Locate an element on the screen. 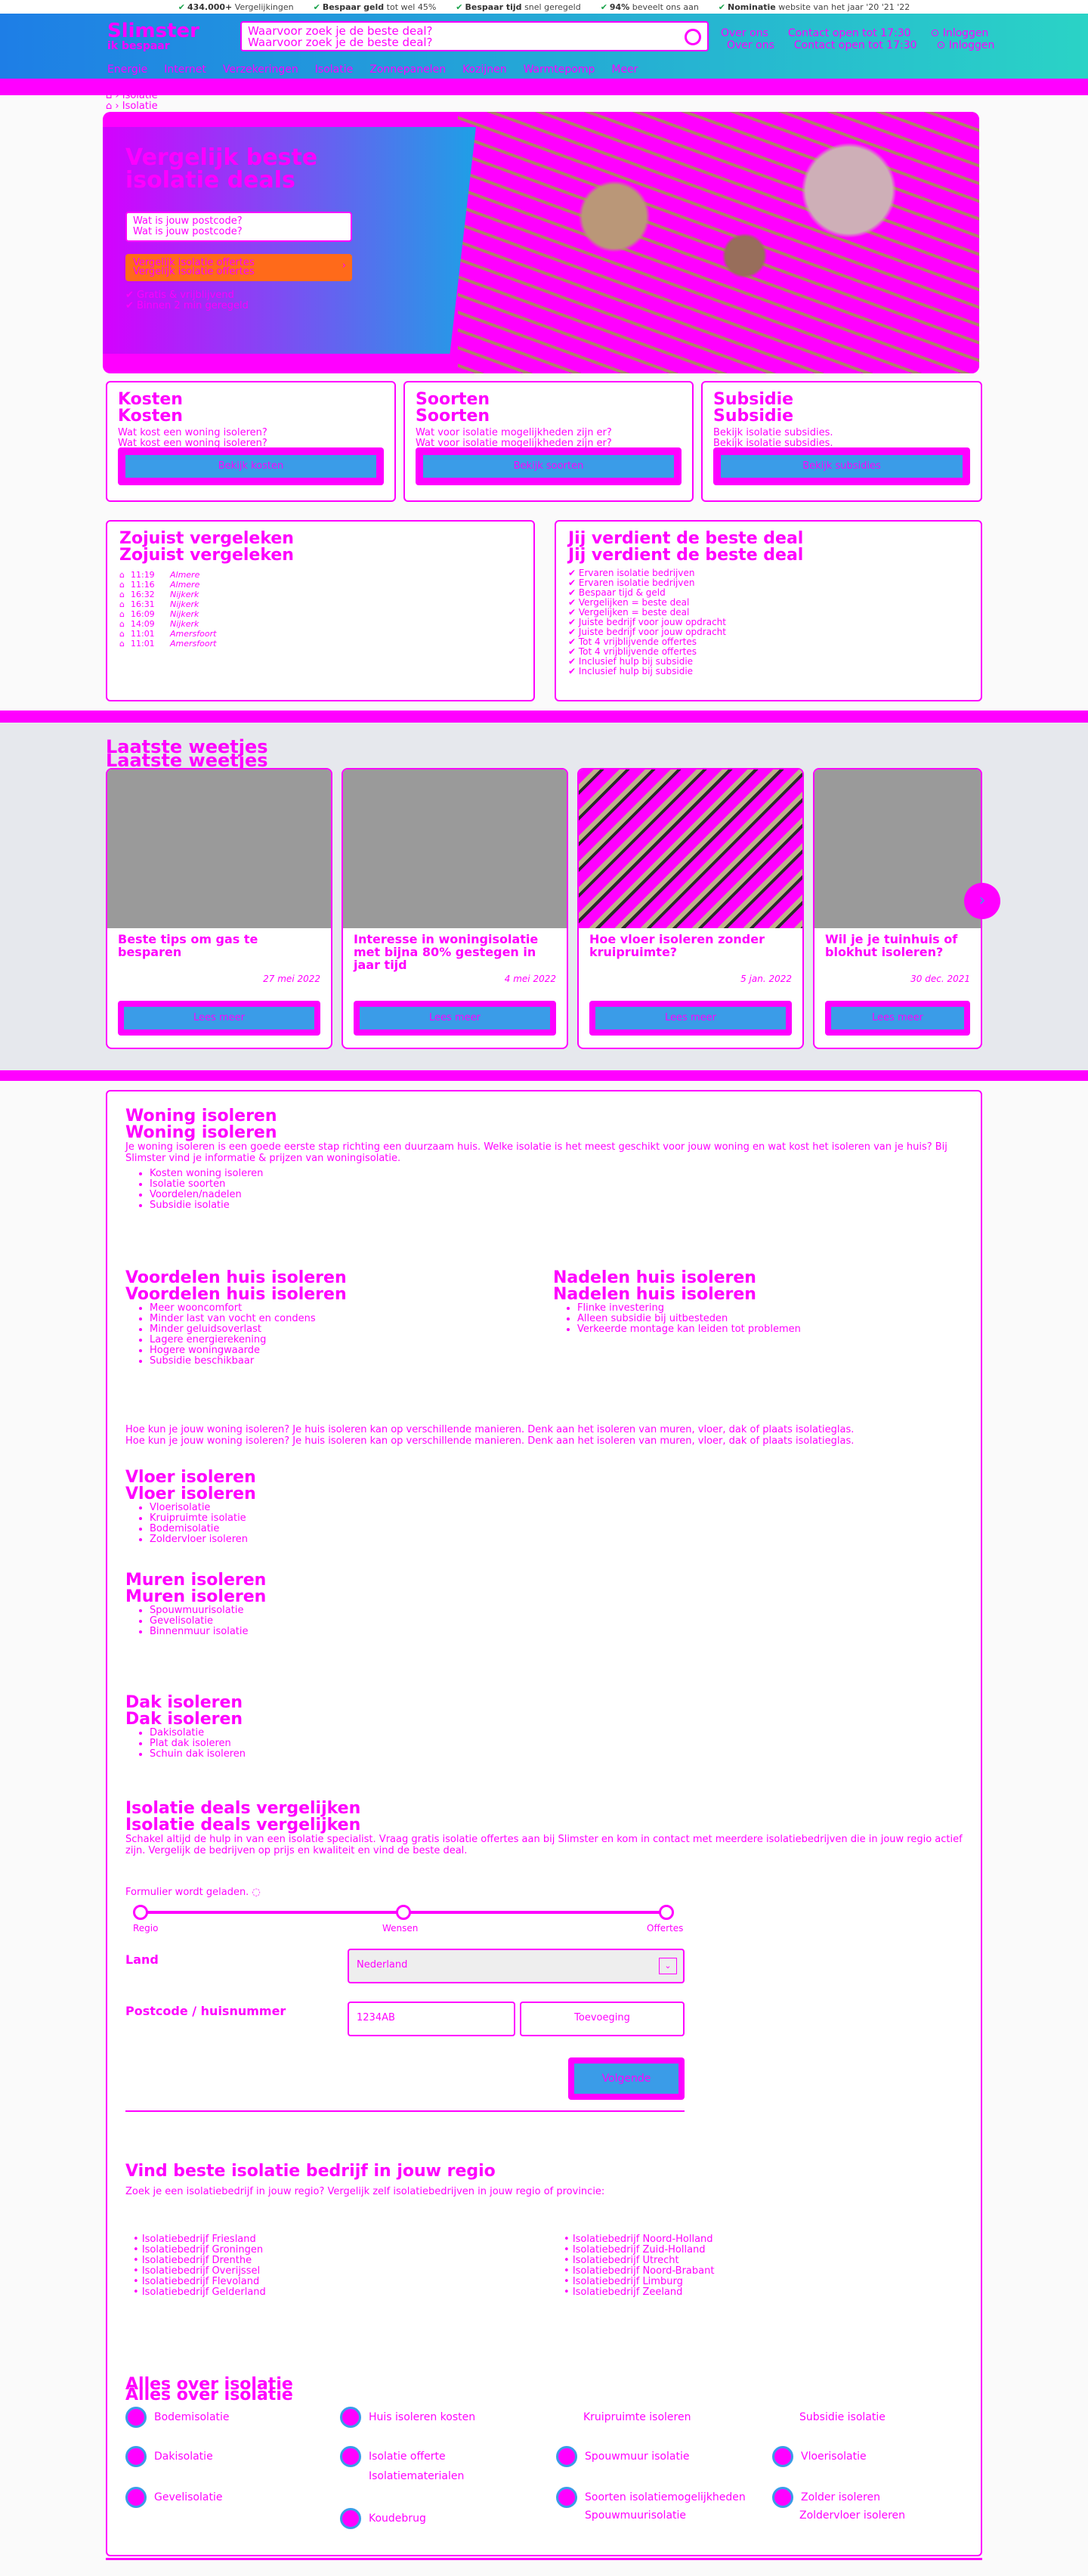  list-item: Subsidie beschikbaar is located at coordinates (341, 1361).